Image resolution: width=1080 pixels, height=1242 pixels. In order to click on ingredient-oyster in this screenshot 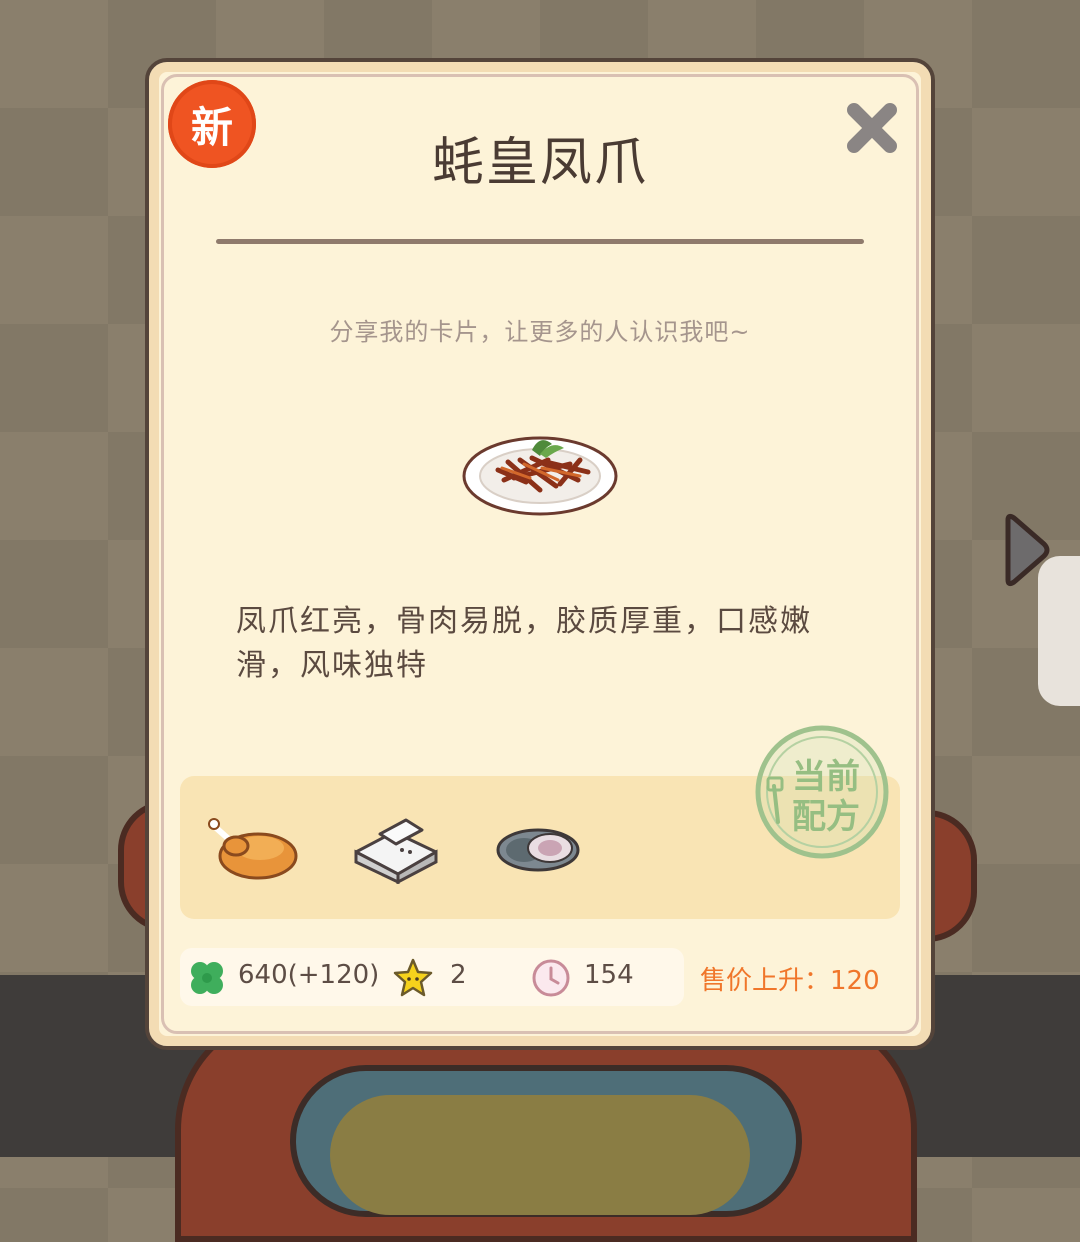, I will do `click(540, 848)`.